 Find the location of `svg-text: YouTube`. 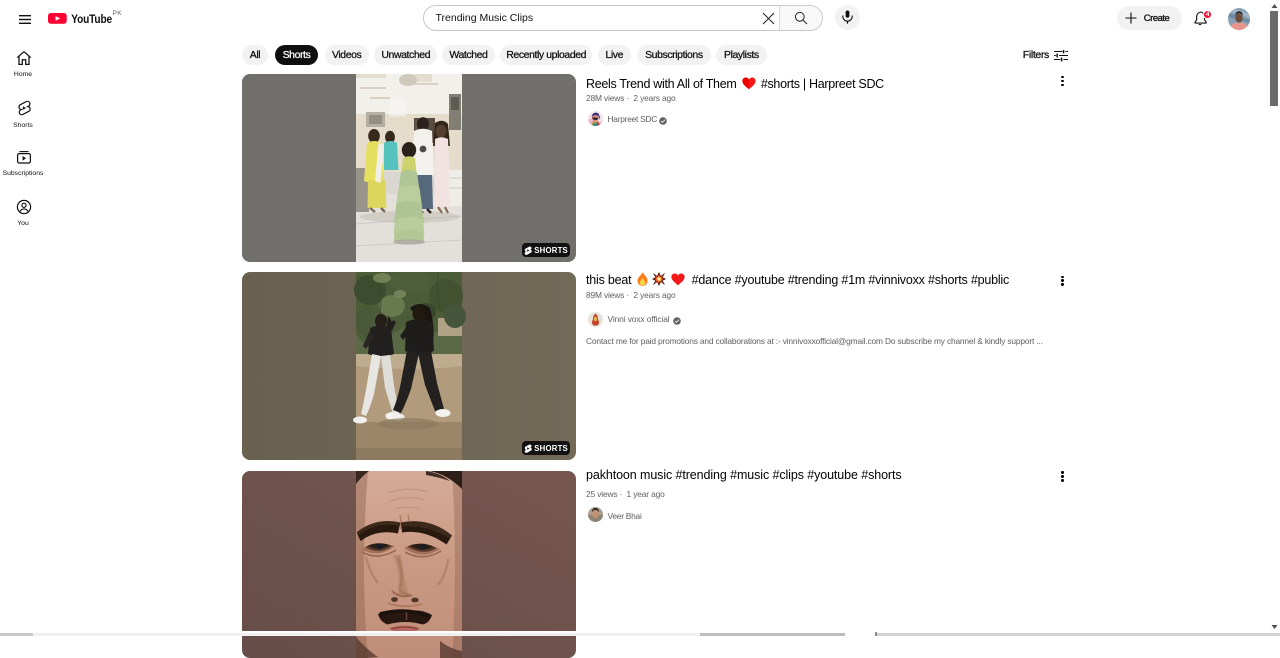

svg-text: YouTube is located at coordinates (91, 20).